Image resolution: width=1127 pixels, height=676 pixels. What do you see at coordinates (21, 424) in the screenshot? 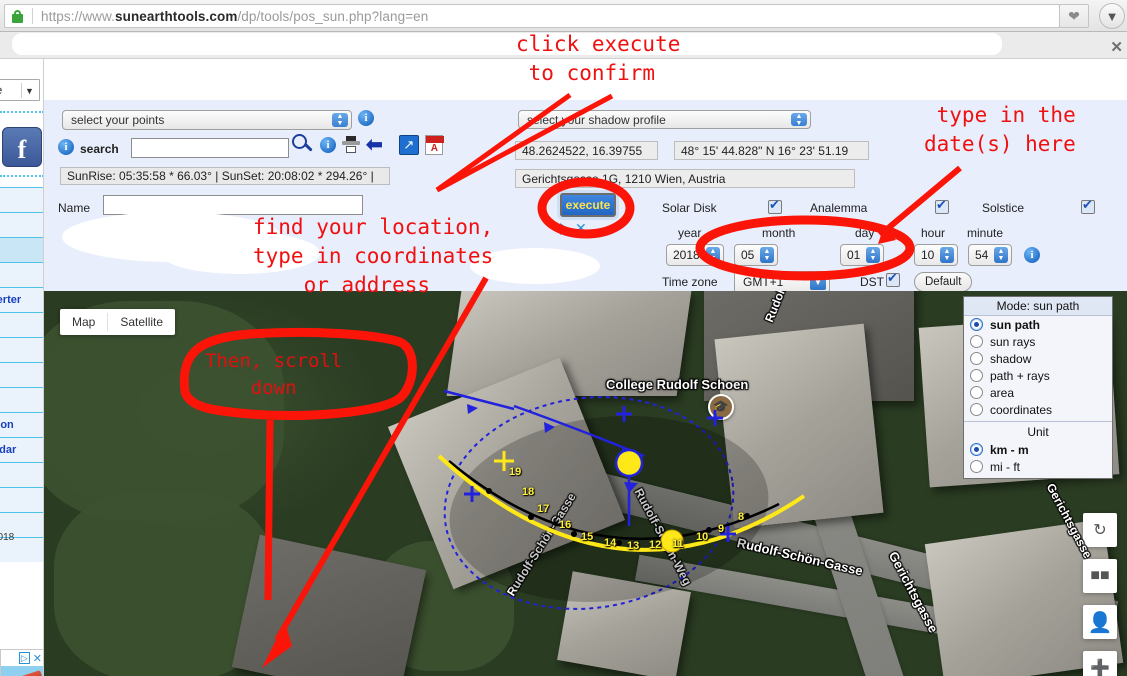
I see `sidebar-item-position: position` at bounding box center [21, 424].